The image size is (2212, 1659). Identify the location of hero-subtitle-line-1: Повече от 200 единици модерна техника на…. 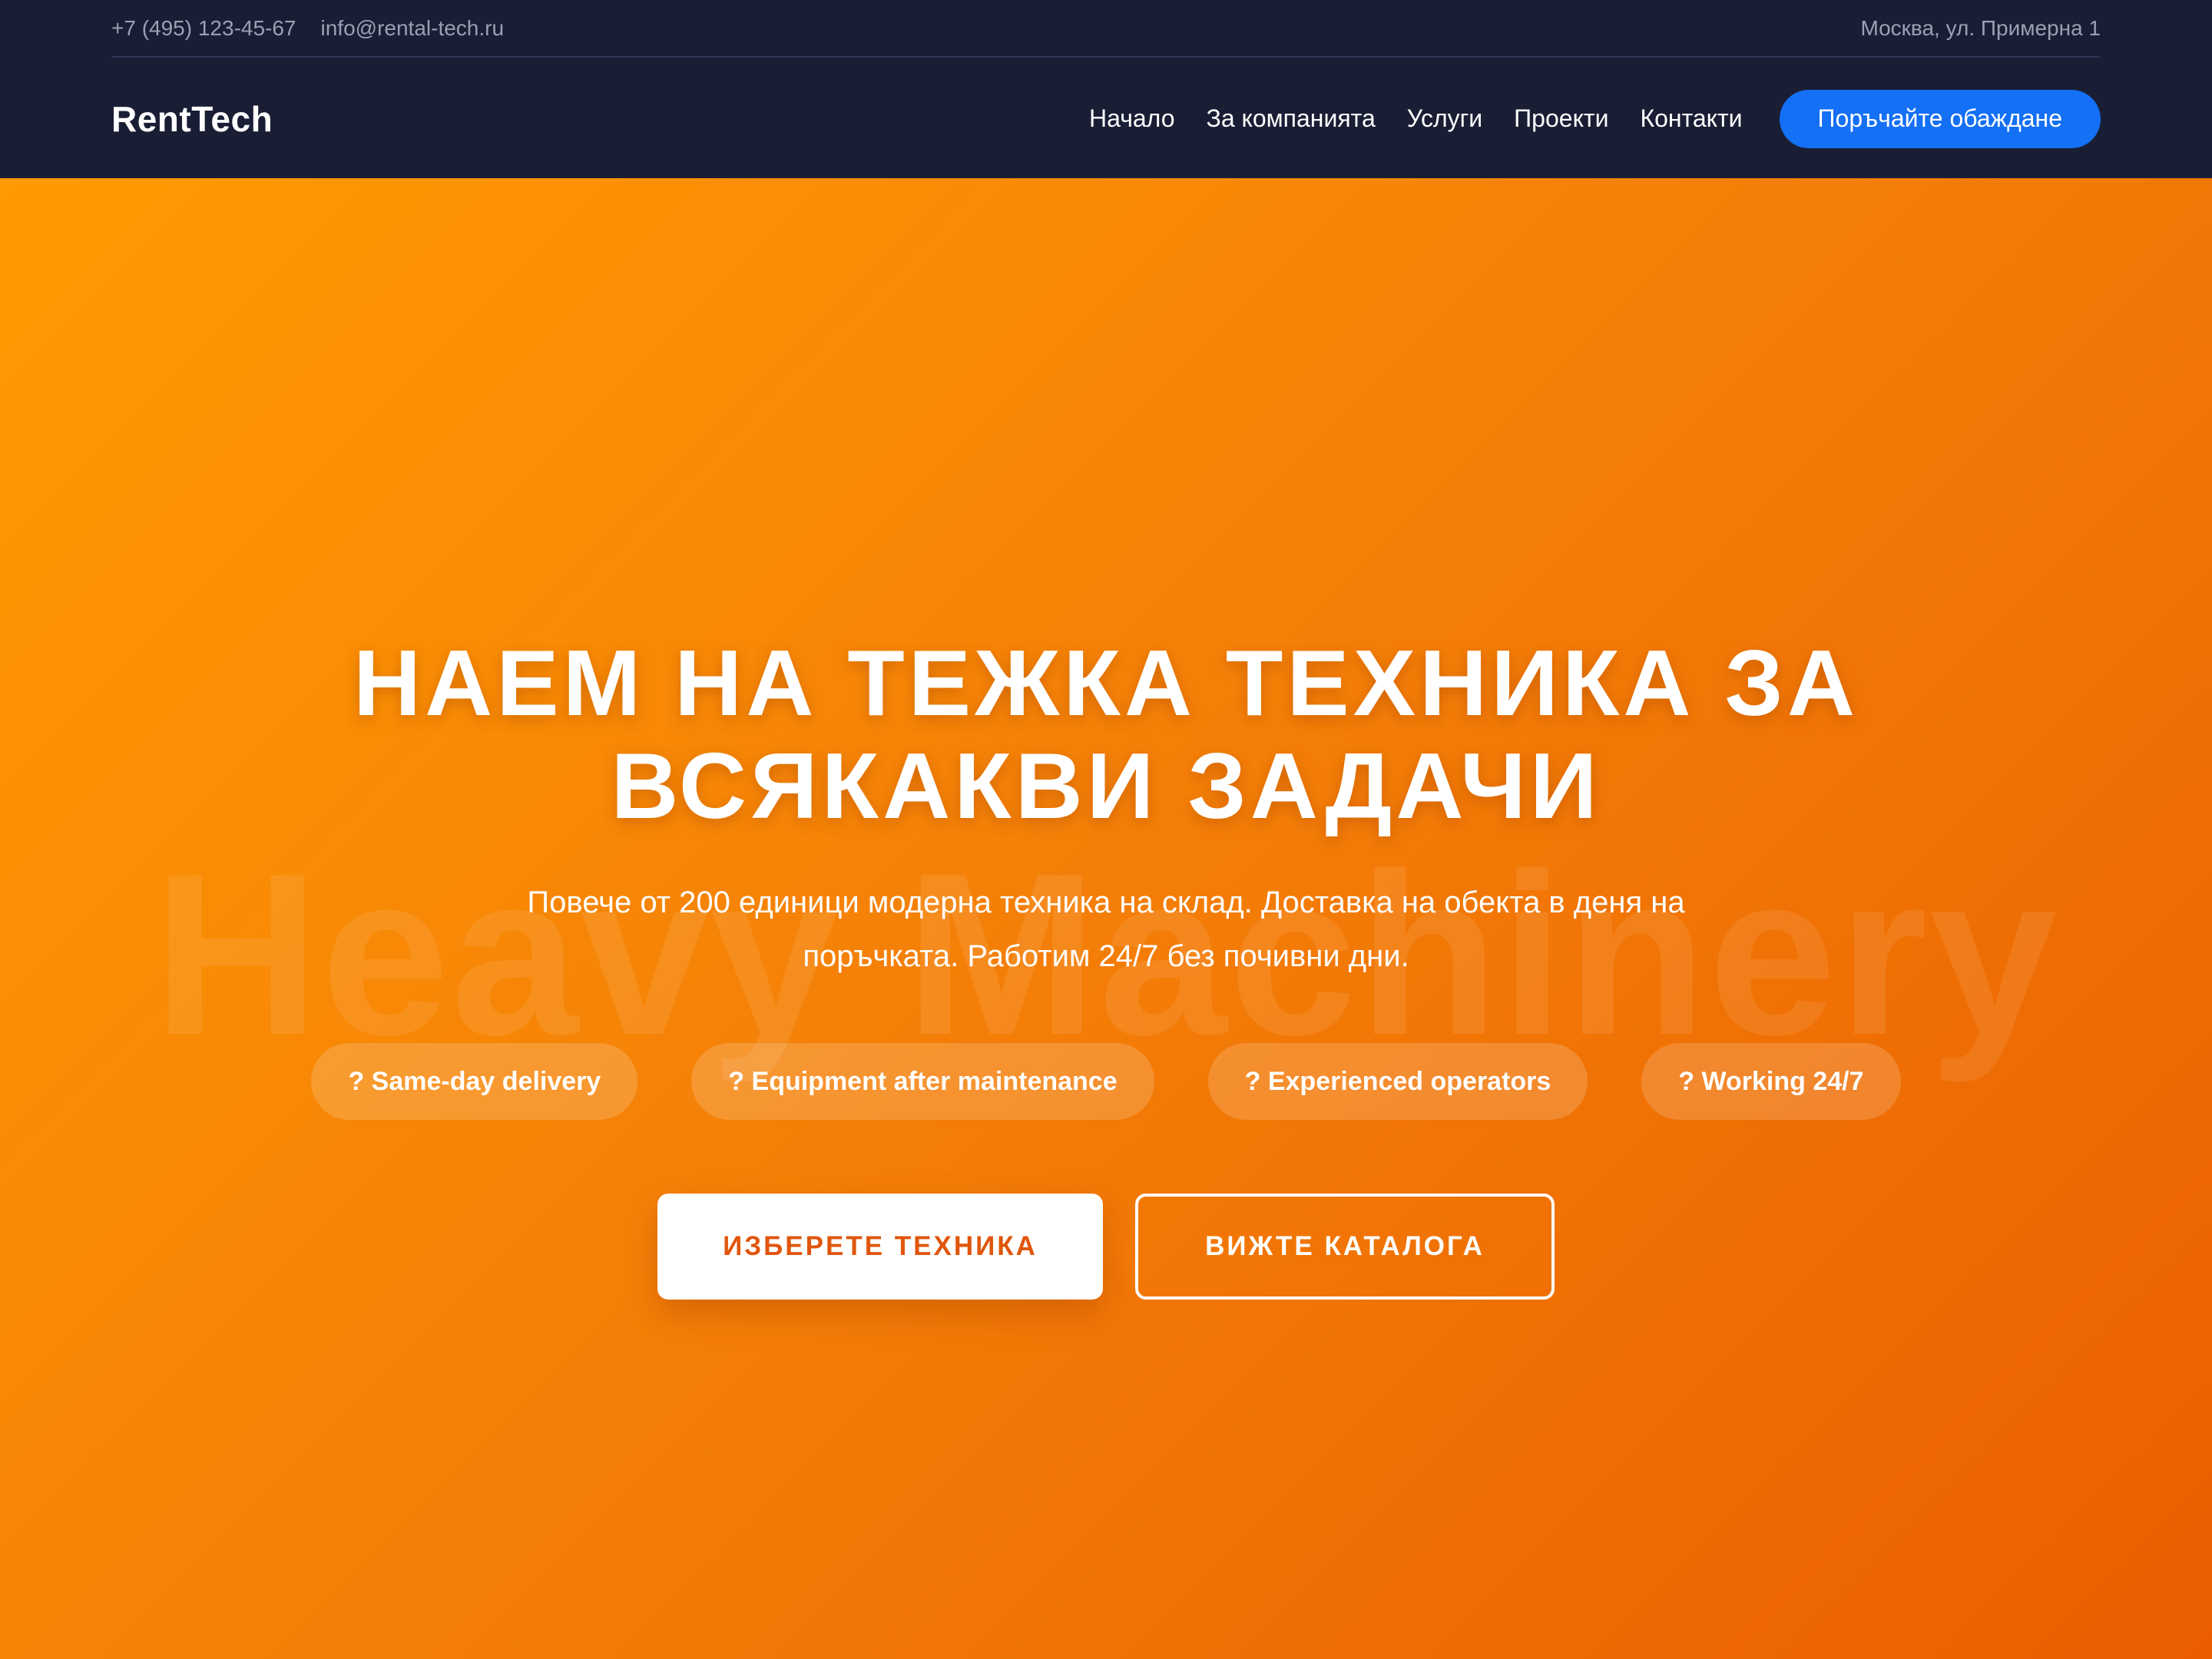
(1106, 902).